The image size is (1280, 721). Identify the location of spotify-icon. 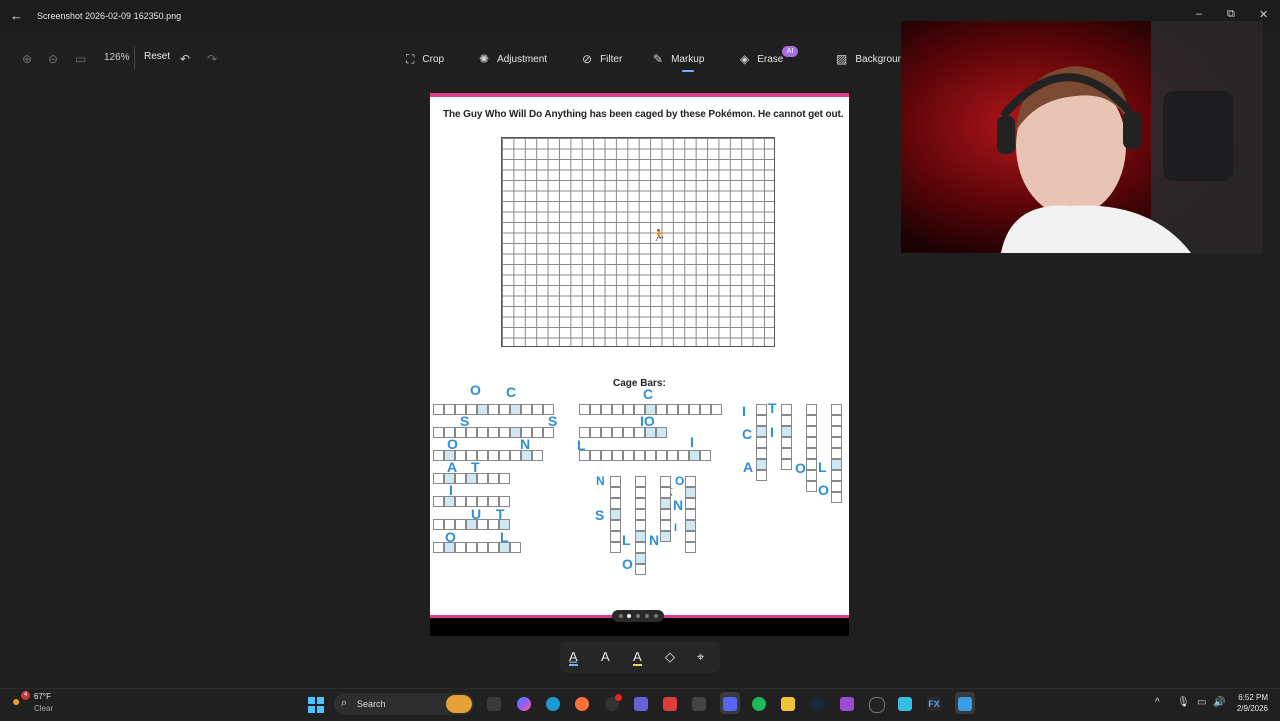
(759, 704).